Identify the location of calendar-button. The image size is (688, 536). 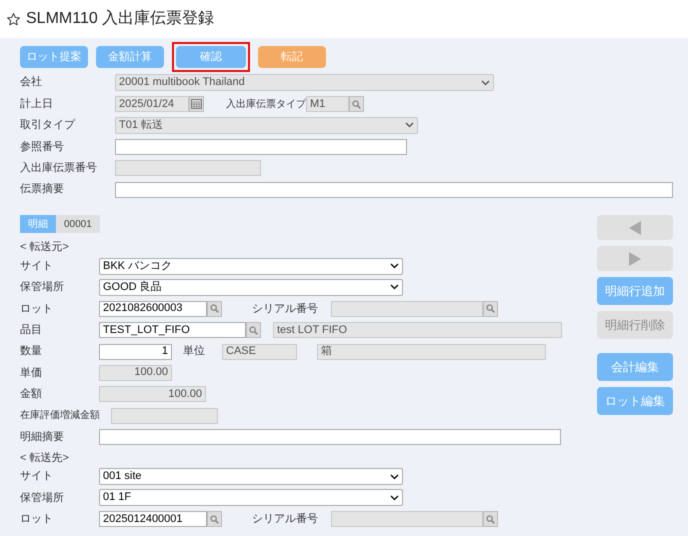
(196, 104).